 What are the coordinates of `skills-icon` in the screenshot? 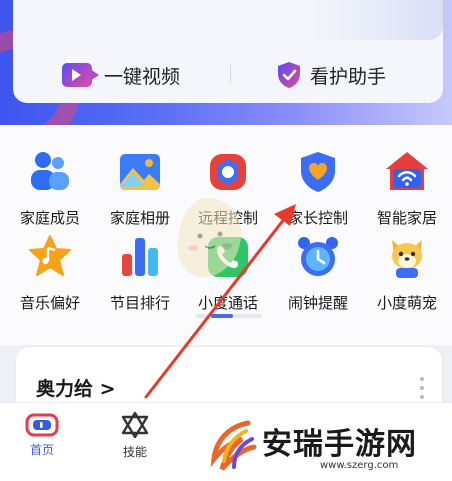 It's located at (135, 425).